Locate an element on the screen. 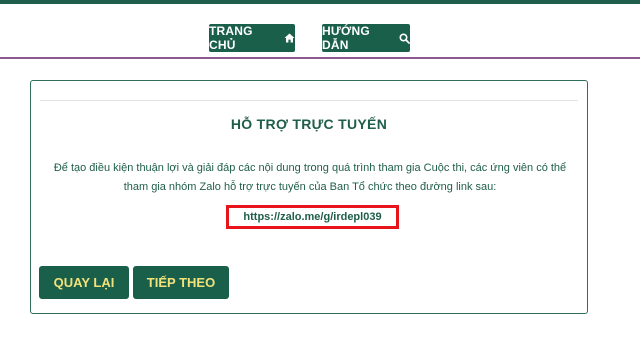 This screenshot has height=346, width=640. home-nav-label: TRANG CHỦ is located at coordinates (231, 38).